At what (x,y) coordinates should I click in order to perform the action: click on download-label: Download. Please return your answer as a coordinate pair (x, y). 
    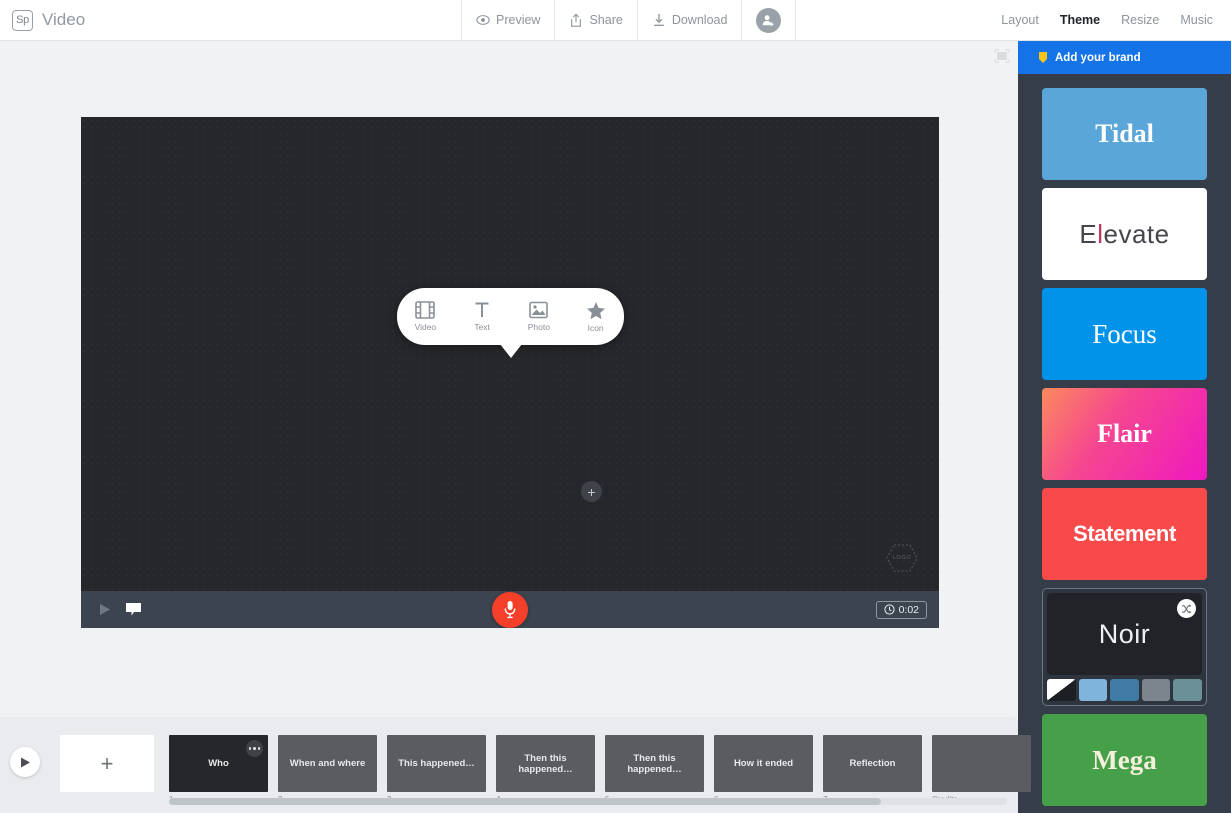
    Looking at the image, I should click on (699, 20).